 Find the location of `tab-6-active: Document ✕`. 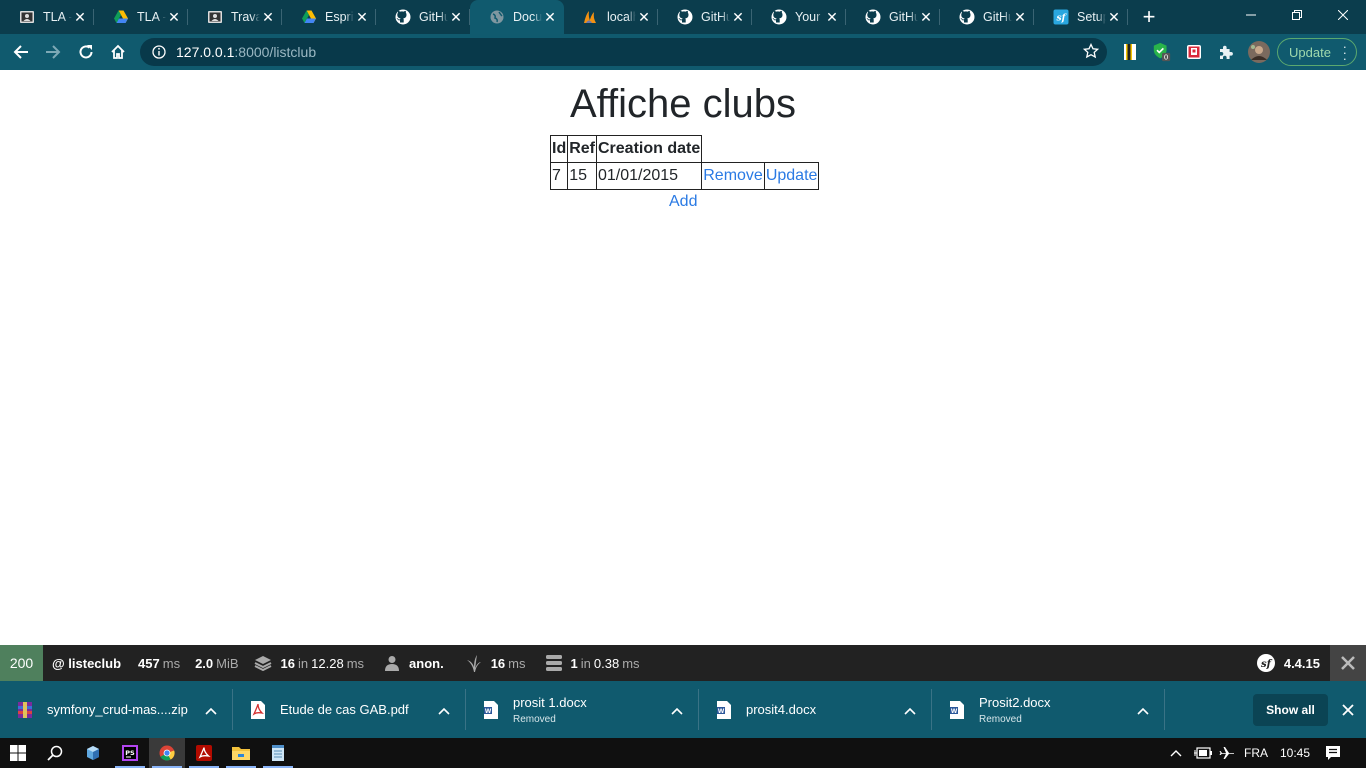

tab-6-active: Document ✕ is located at coordinates (517, 17).